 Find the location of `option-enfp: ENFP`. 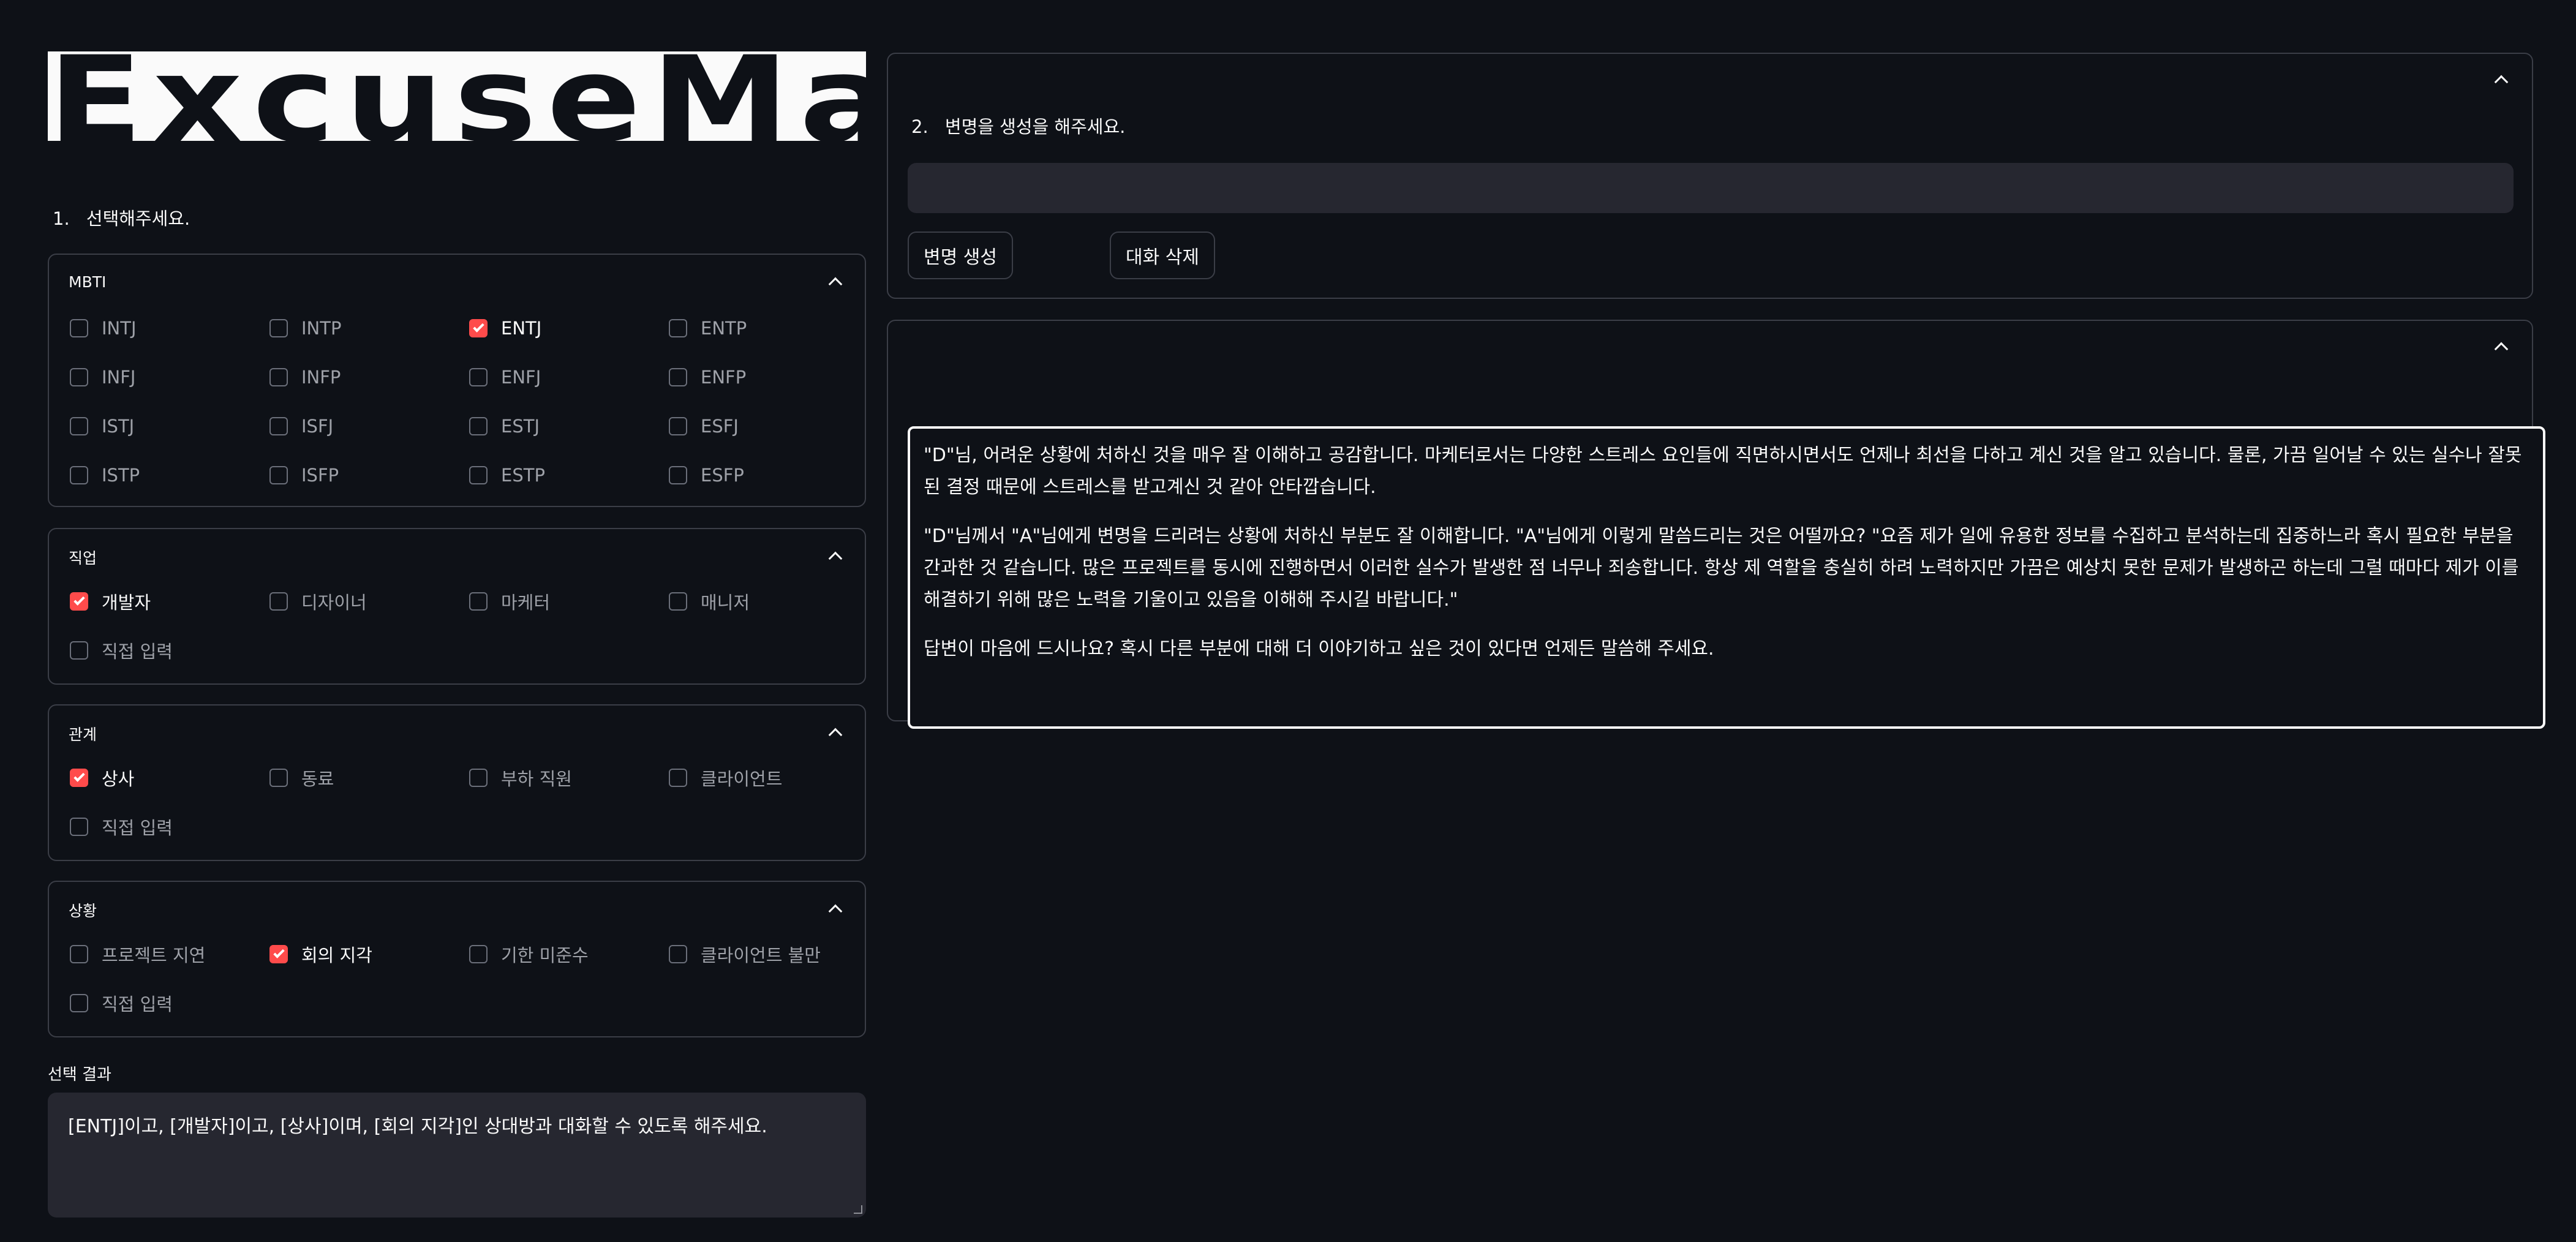

option-enfp: ENFP is located at coordinates (708, 377).